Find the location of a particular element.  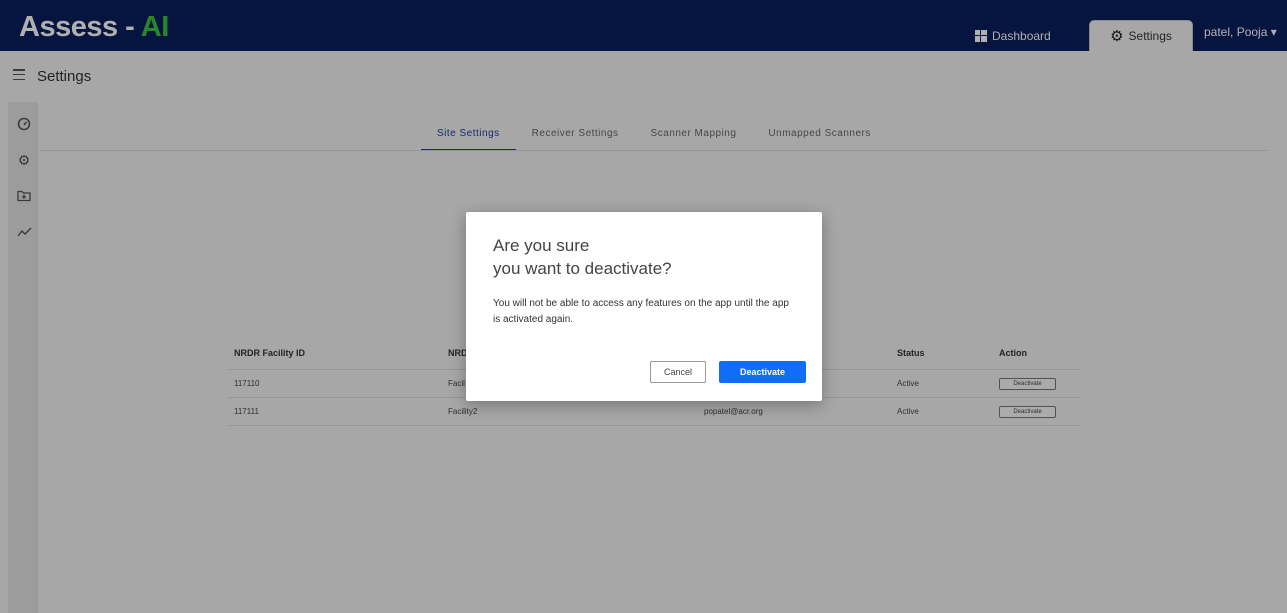

dialog-title: Are you sure you want to deactivate? is located at coordinates (643, 257).